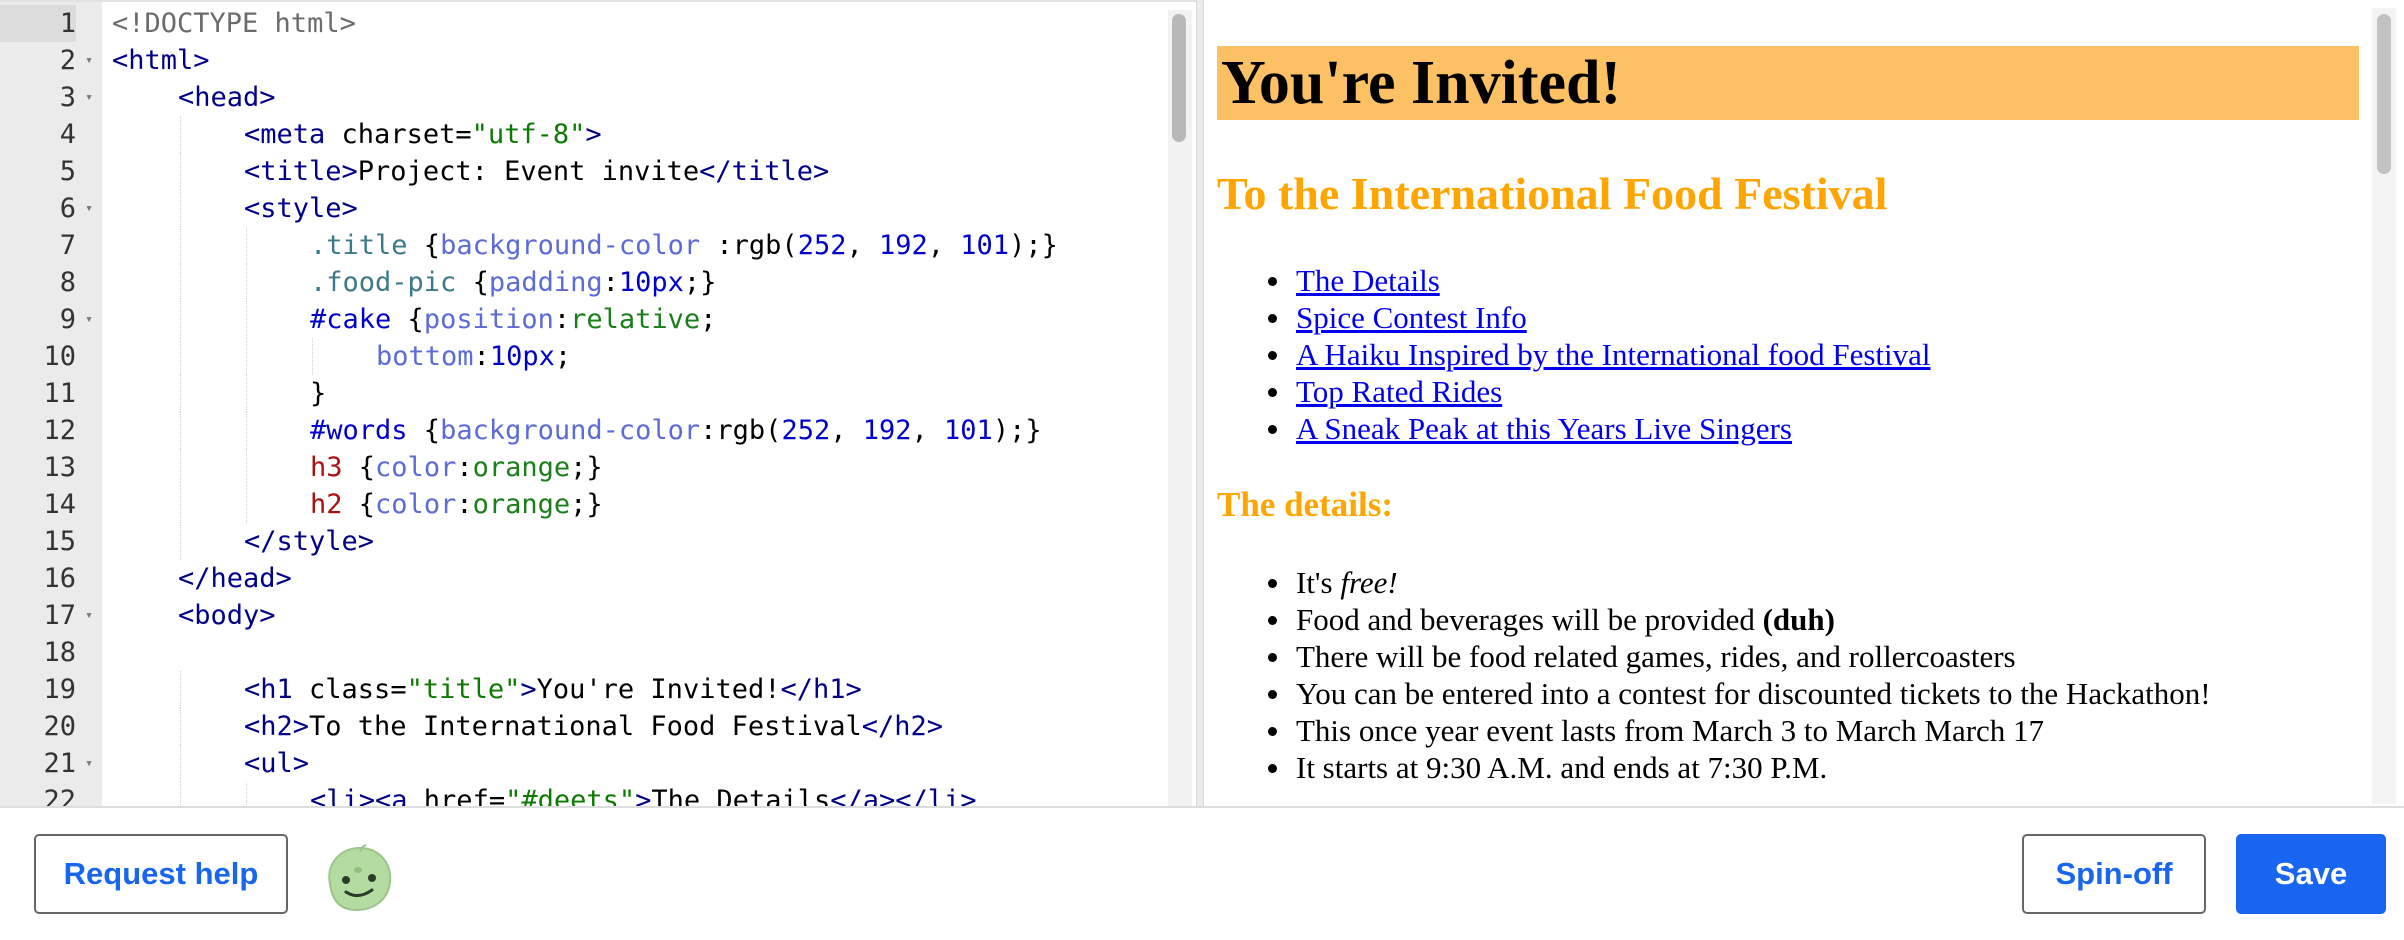  I want to click on code-line: 2 ▾ <html>, so click(600, 60).